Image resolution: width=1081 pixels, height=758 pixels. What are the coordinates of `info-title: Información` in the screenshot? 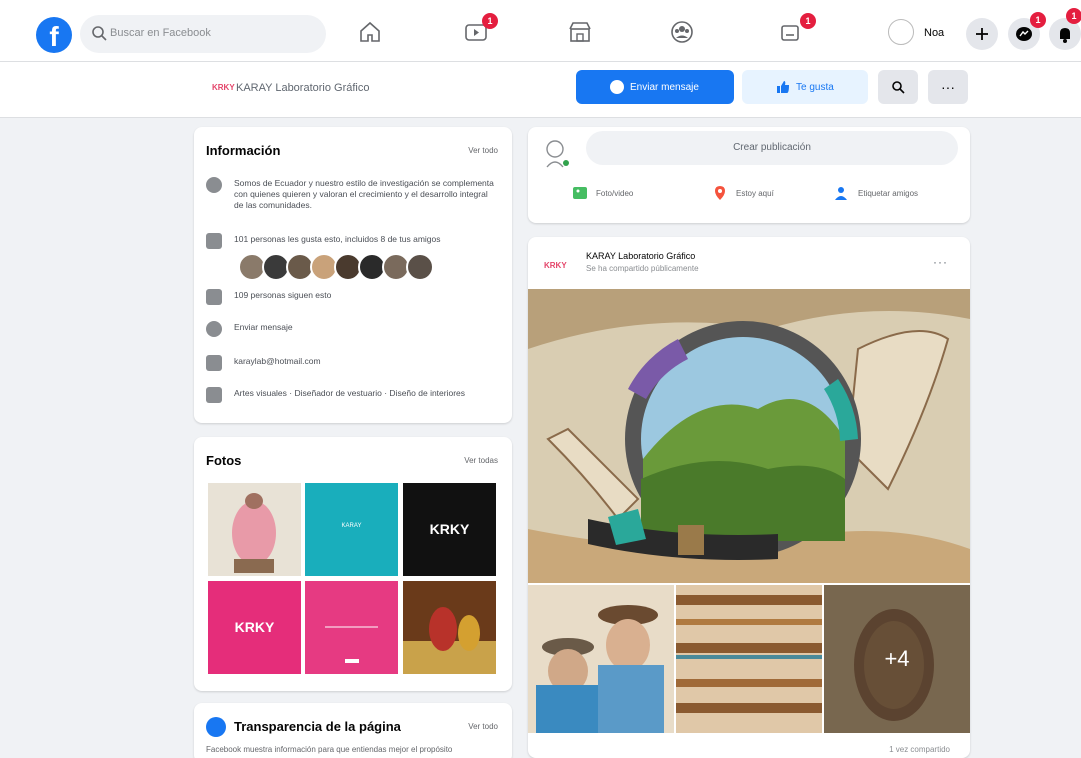 It's located at (243, 150).